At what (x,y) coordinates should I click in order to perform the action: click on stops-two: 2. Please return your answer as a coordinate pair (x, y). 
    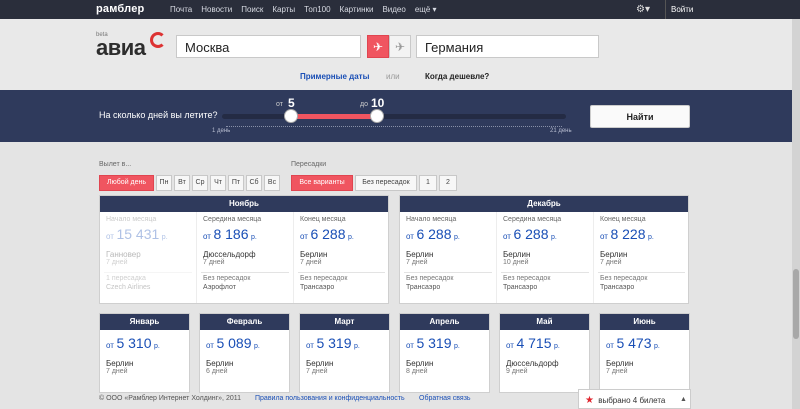
    Looking at the image, I should click on (448, 183).